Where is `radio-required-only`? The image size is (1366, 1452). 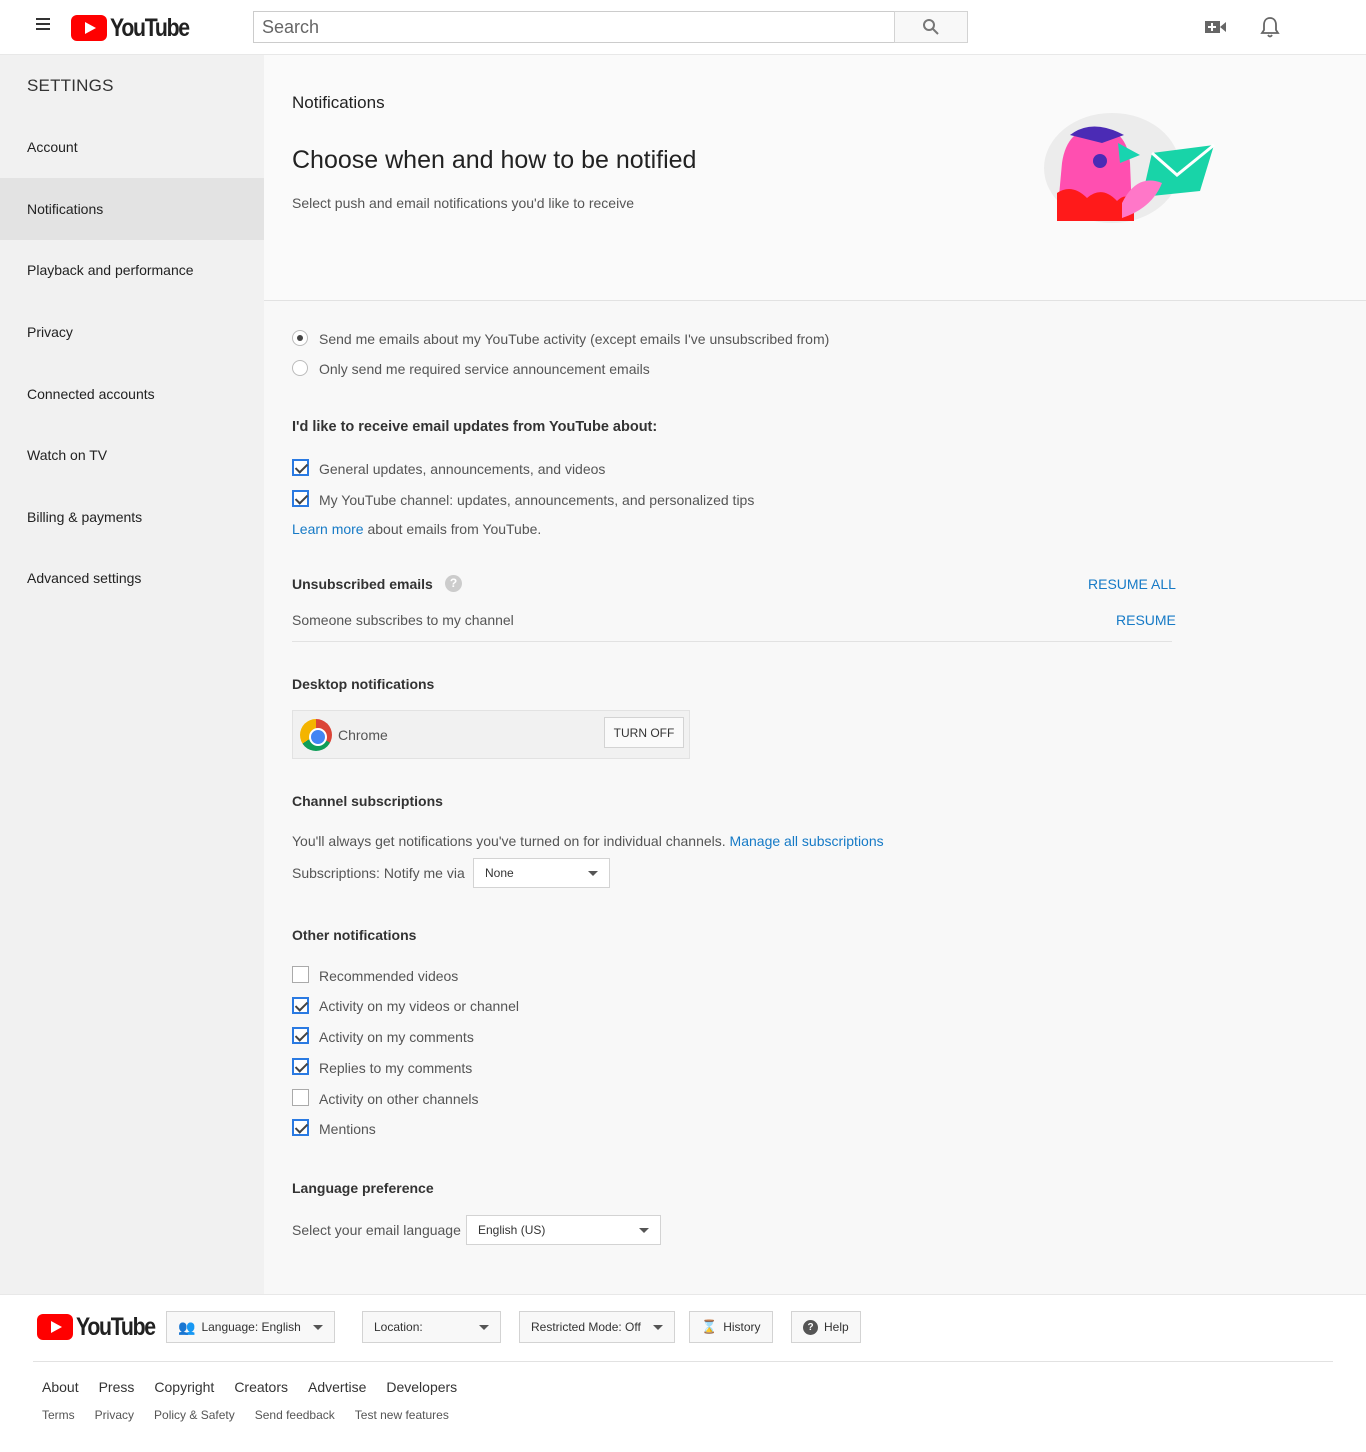 radio-required-only is located at coordinates (300, 368).